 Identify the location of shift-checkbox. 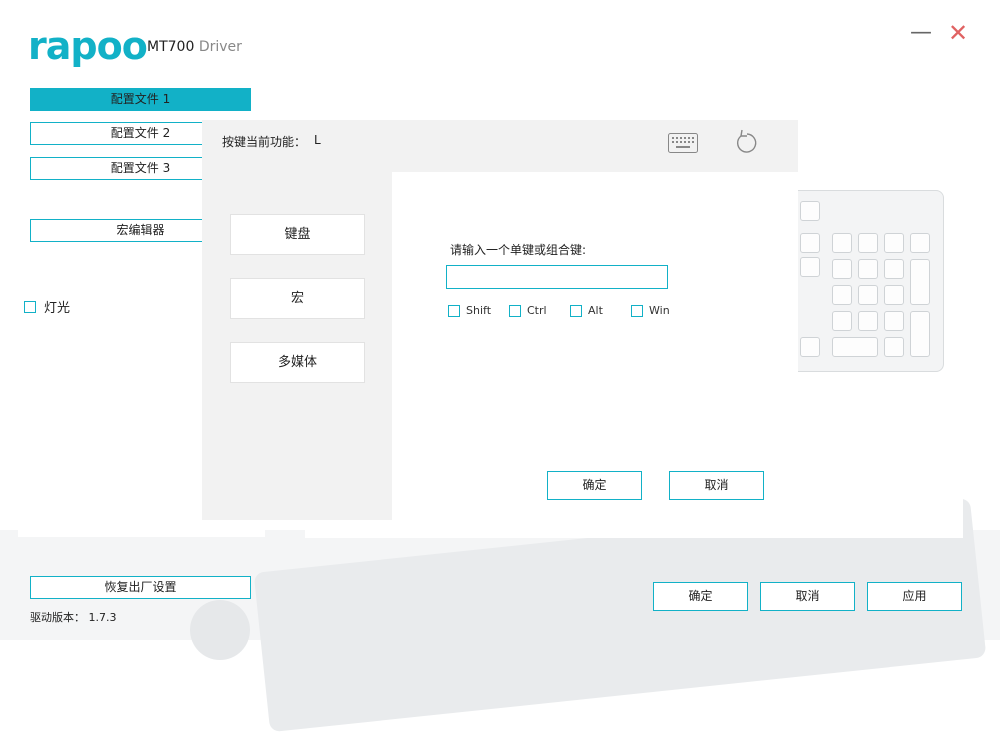
(454, 311).